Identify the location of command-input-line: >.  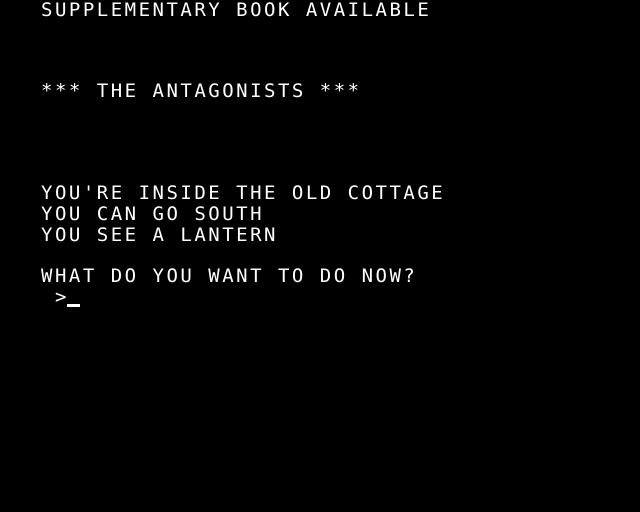
(68, 297).